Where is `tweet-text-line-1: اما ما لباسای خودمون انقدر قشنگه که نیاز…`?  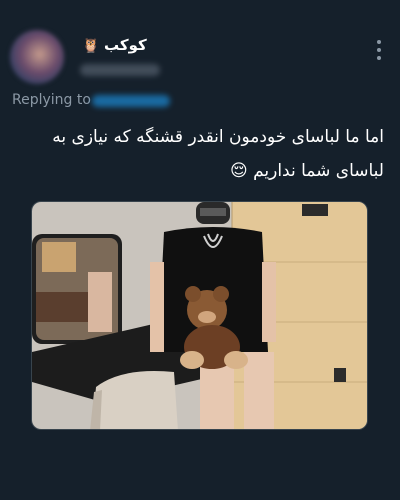 tweet-text-line-1: اما ما لباسای خودمون انقدر قشنگه که نیاز… is located at coordinates (218, 137).